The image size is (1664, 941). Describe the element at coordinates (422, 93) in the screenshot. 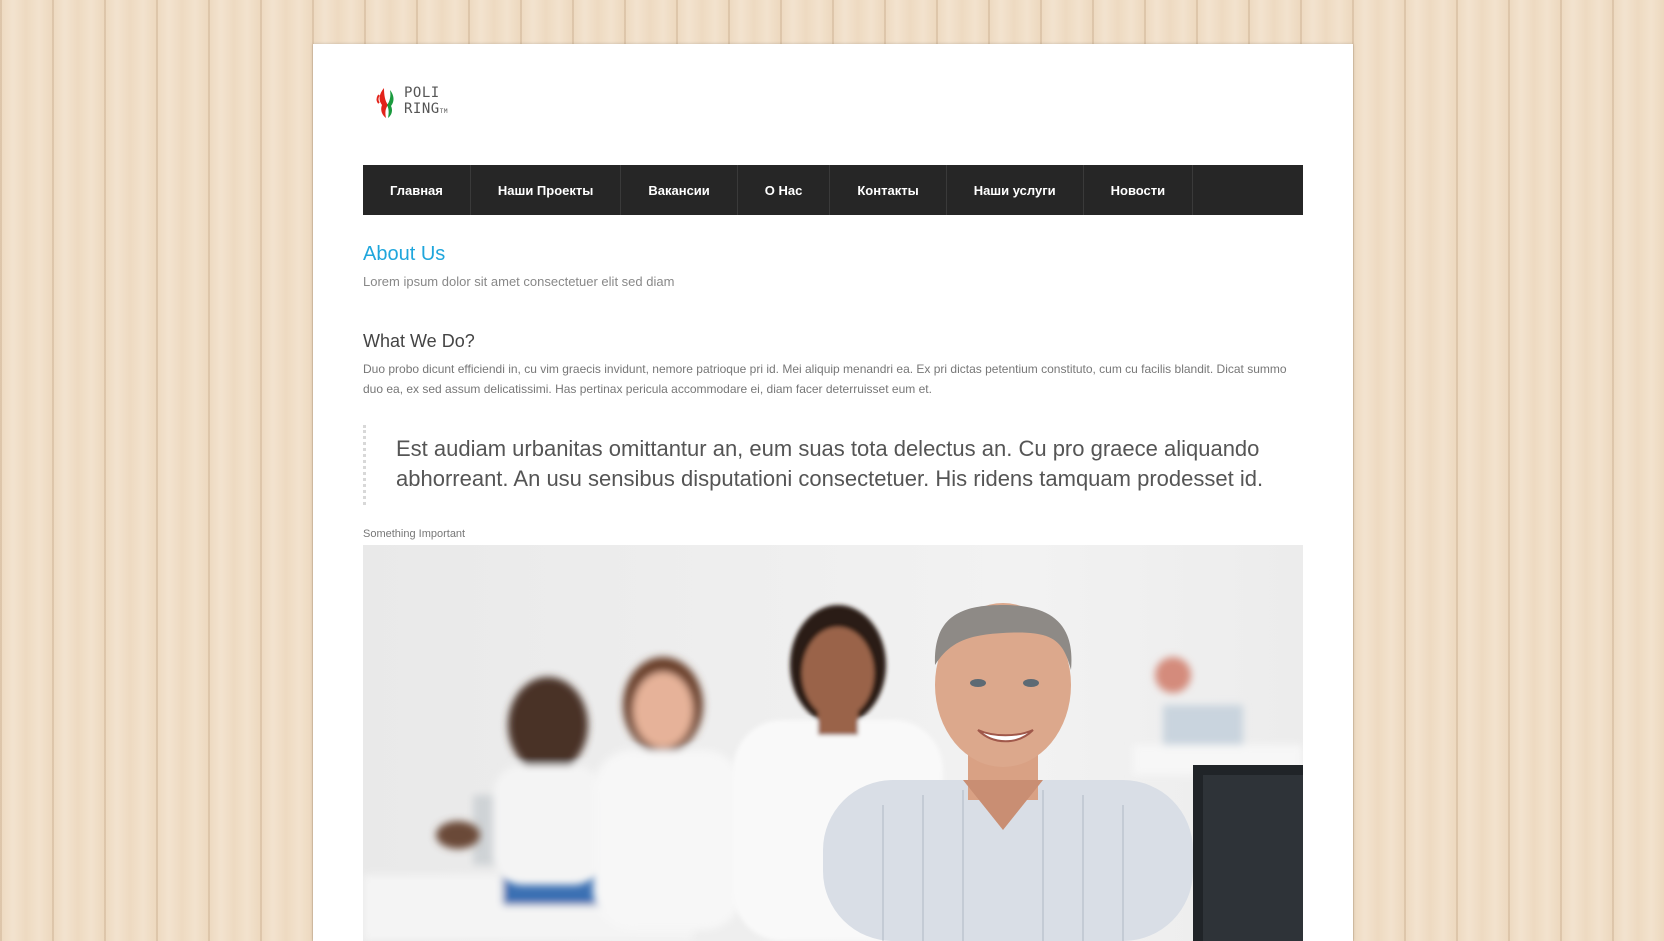

I see `logo-line-1: POLI` at that location.